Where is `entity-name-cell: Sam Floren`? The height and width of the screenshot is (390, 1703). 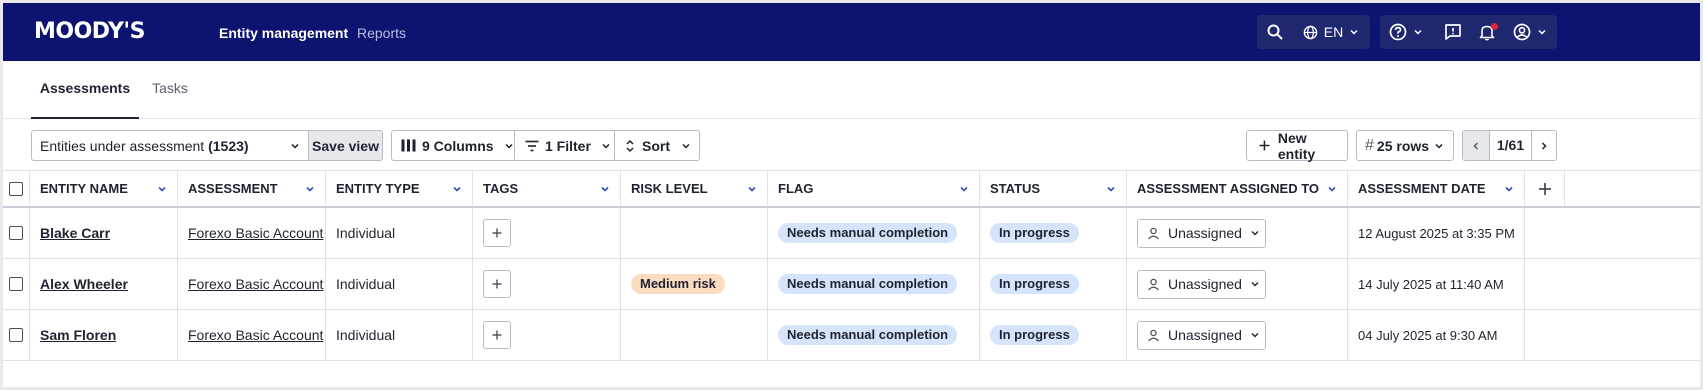 entity-name-cell: Sam Floren is located at coordinates (104, 335).